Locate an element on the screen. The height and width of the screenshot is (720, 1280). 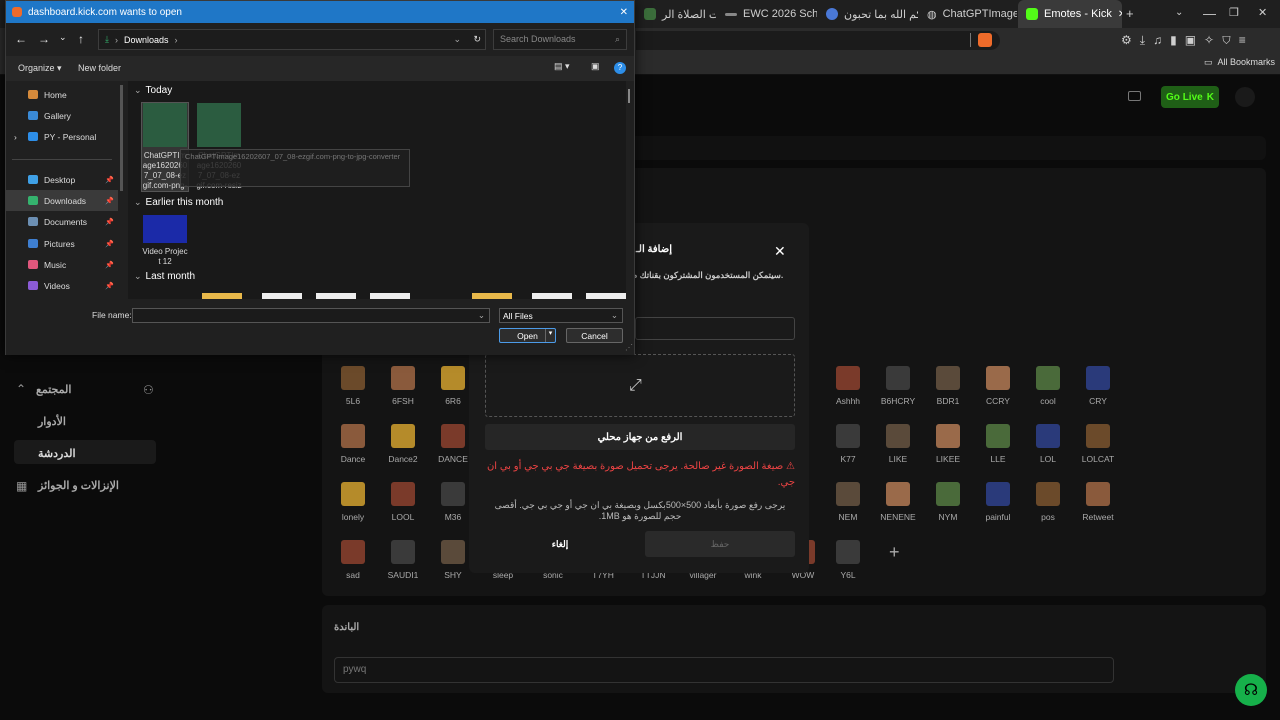
file-name-input: ⌄ is located at coordinates (311, 315).